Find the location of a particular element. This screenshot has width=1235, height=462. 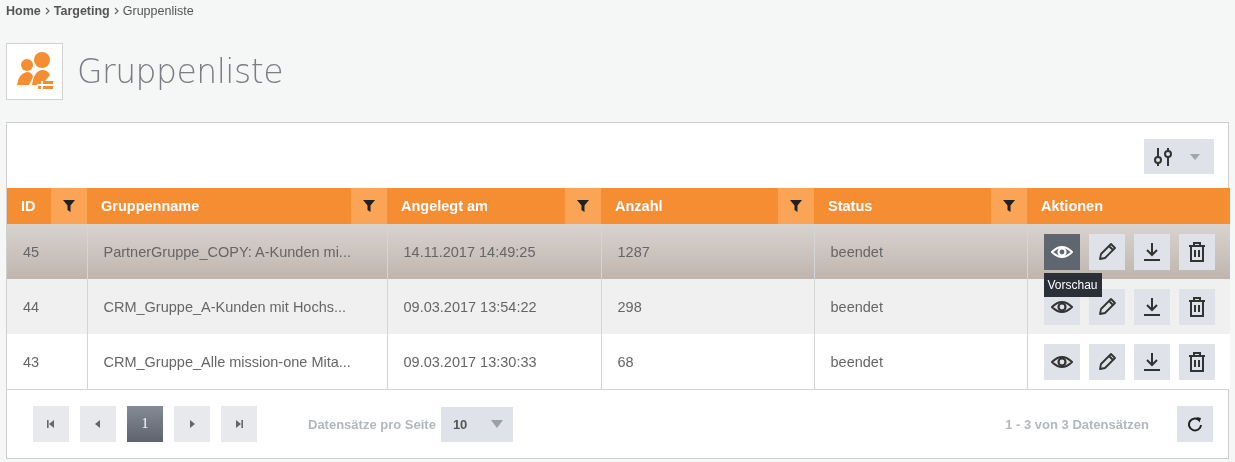

column-header: Aktionen is located at coordinates (1128, 206).